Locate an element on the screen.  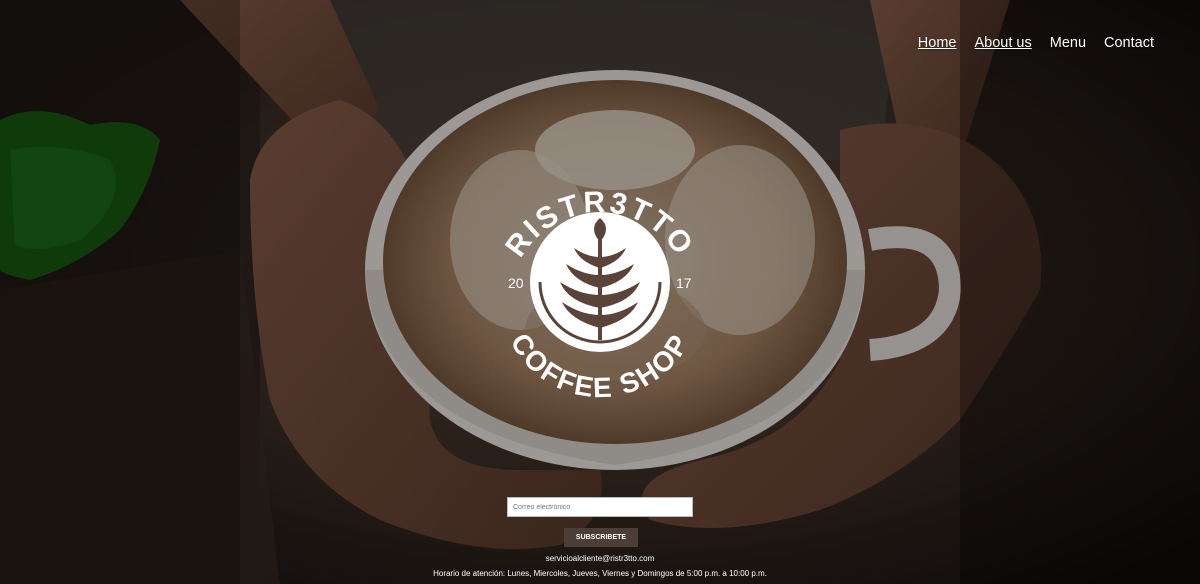
contact-email: servicioalcliente@ristr3tto.com is located at coordinates (600, 558).